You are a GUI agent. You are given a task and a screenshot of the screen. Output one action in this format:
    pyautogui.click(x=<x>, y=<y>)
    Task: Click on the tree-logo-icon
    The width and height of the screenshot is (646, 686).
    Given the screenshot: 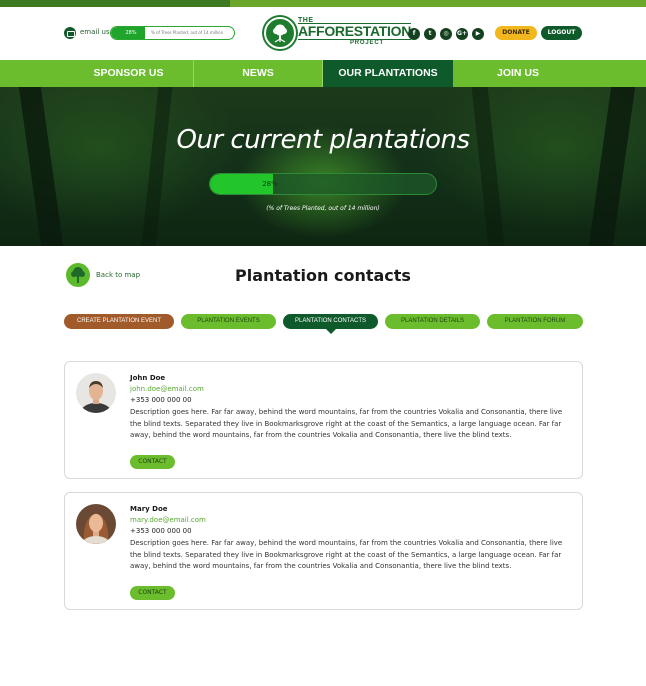 What is the action you would take?
    pyautogui.click(x=280, y=33)
    